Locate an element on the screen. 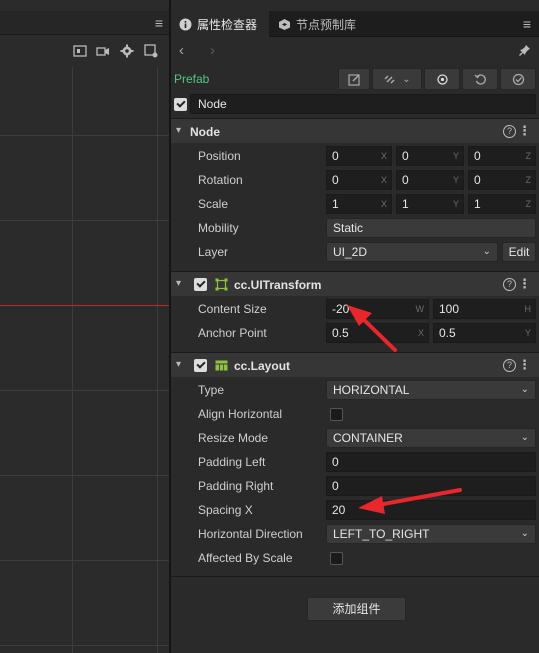 The width and height of the screenshot is (539, 653). affected-by-scale-checkbox is located at coordinates (336, 558).